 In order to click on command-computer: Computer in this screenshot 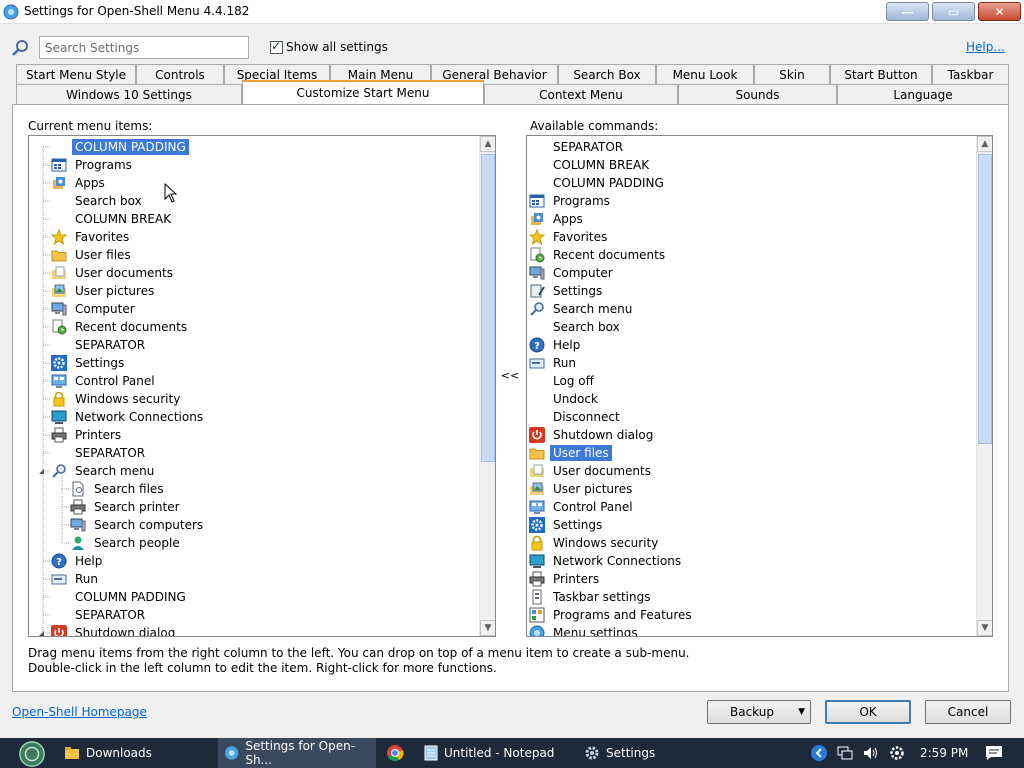, I will do `click(572, 273)`.